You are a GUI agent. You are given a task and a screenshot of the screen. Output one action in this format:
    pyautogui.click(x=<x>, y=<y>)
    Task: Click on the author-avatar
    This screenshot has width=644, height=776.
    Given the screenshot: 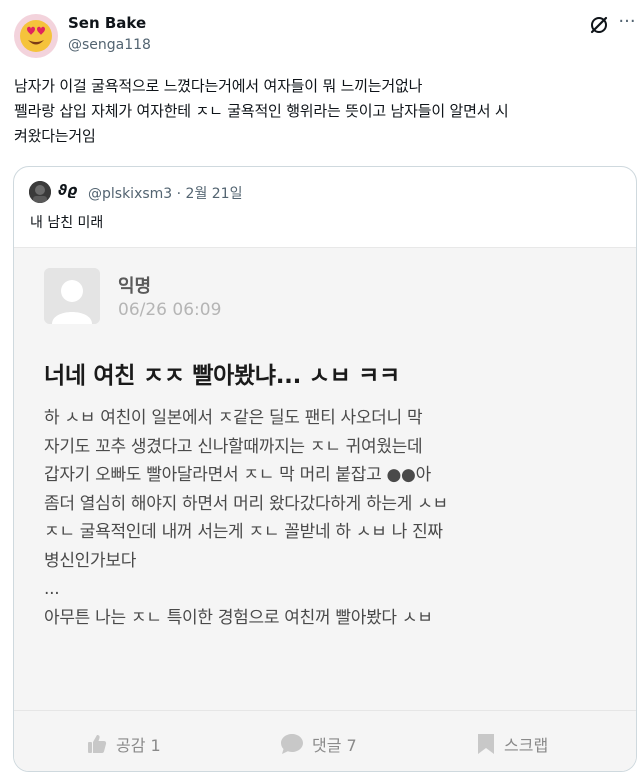 What is the action you would take?
    pyautogui.click(x=36, y=36)
    